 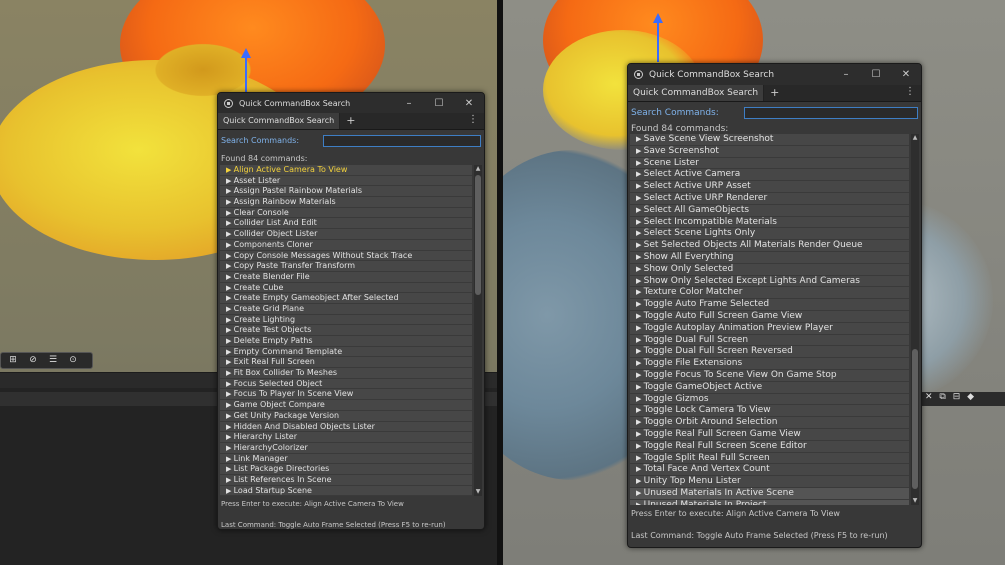 I want to click on command-list-item: Hidden And Disabled Objects Lister, so click(x=346, y=427).